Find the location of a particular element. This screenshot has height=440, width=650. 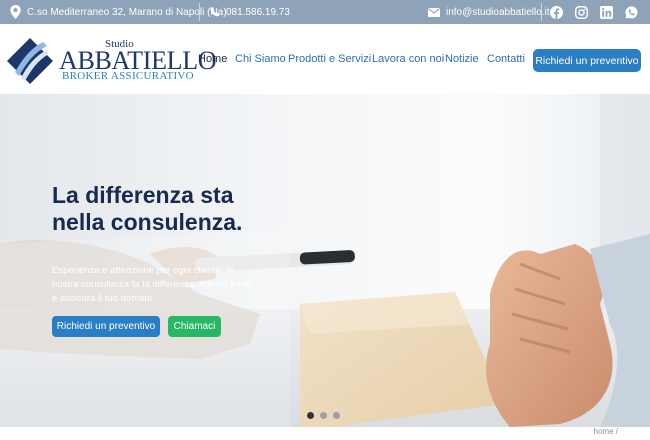

email-text: info@studioabbatiello.it is located at coordinates (498, 12).